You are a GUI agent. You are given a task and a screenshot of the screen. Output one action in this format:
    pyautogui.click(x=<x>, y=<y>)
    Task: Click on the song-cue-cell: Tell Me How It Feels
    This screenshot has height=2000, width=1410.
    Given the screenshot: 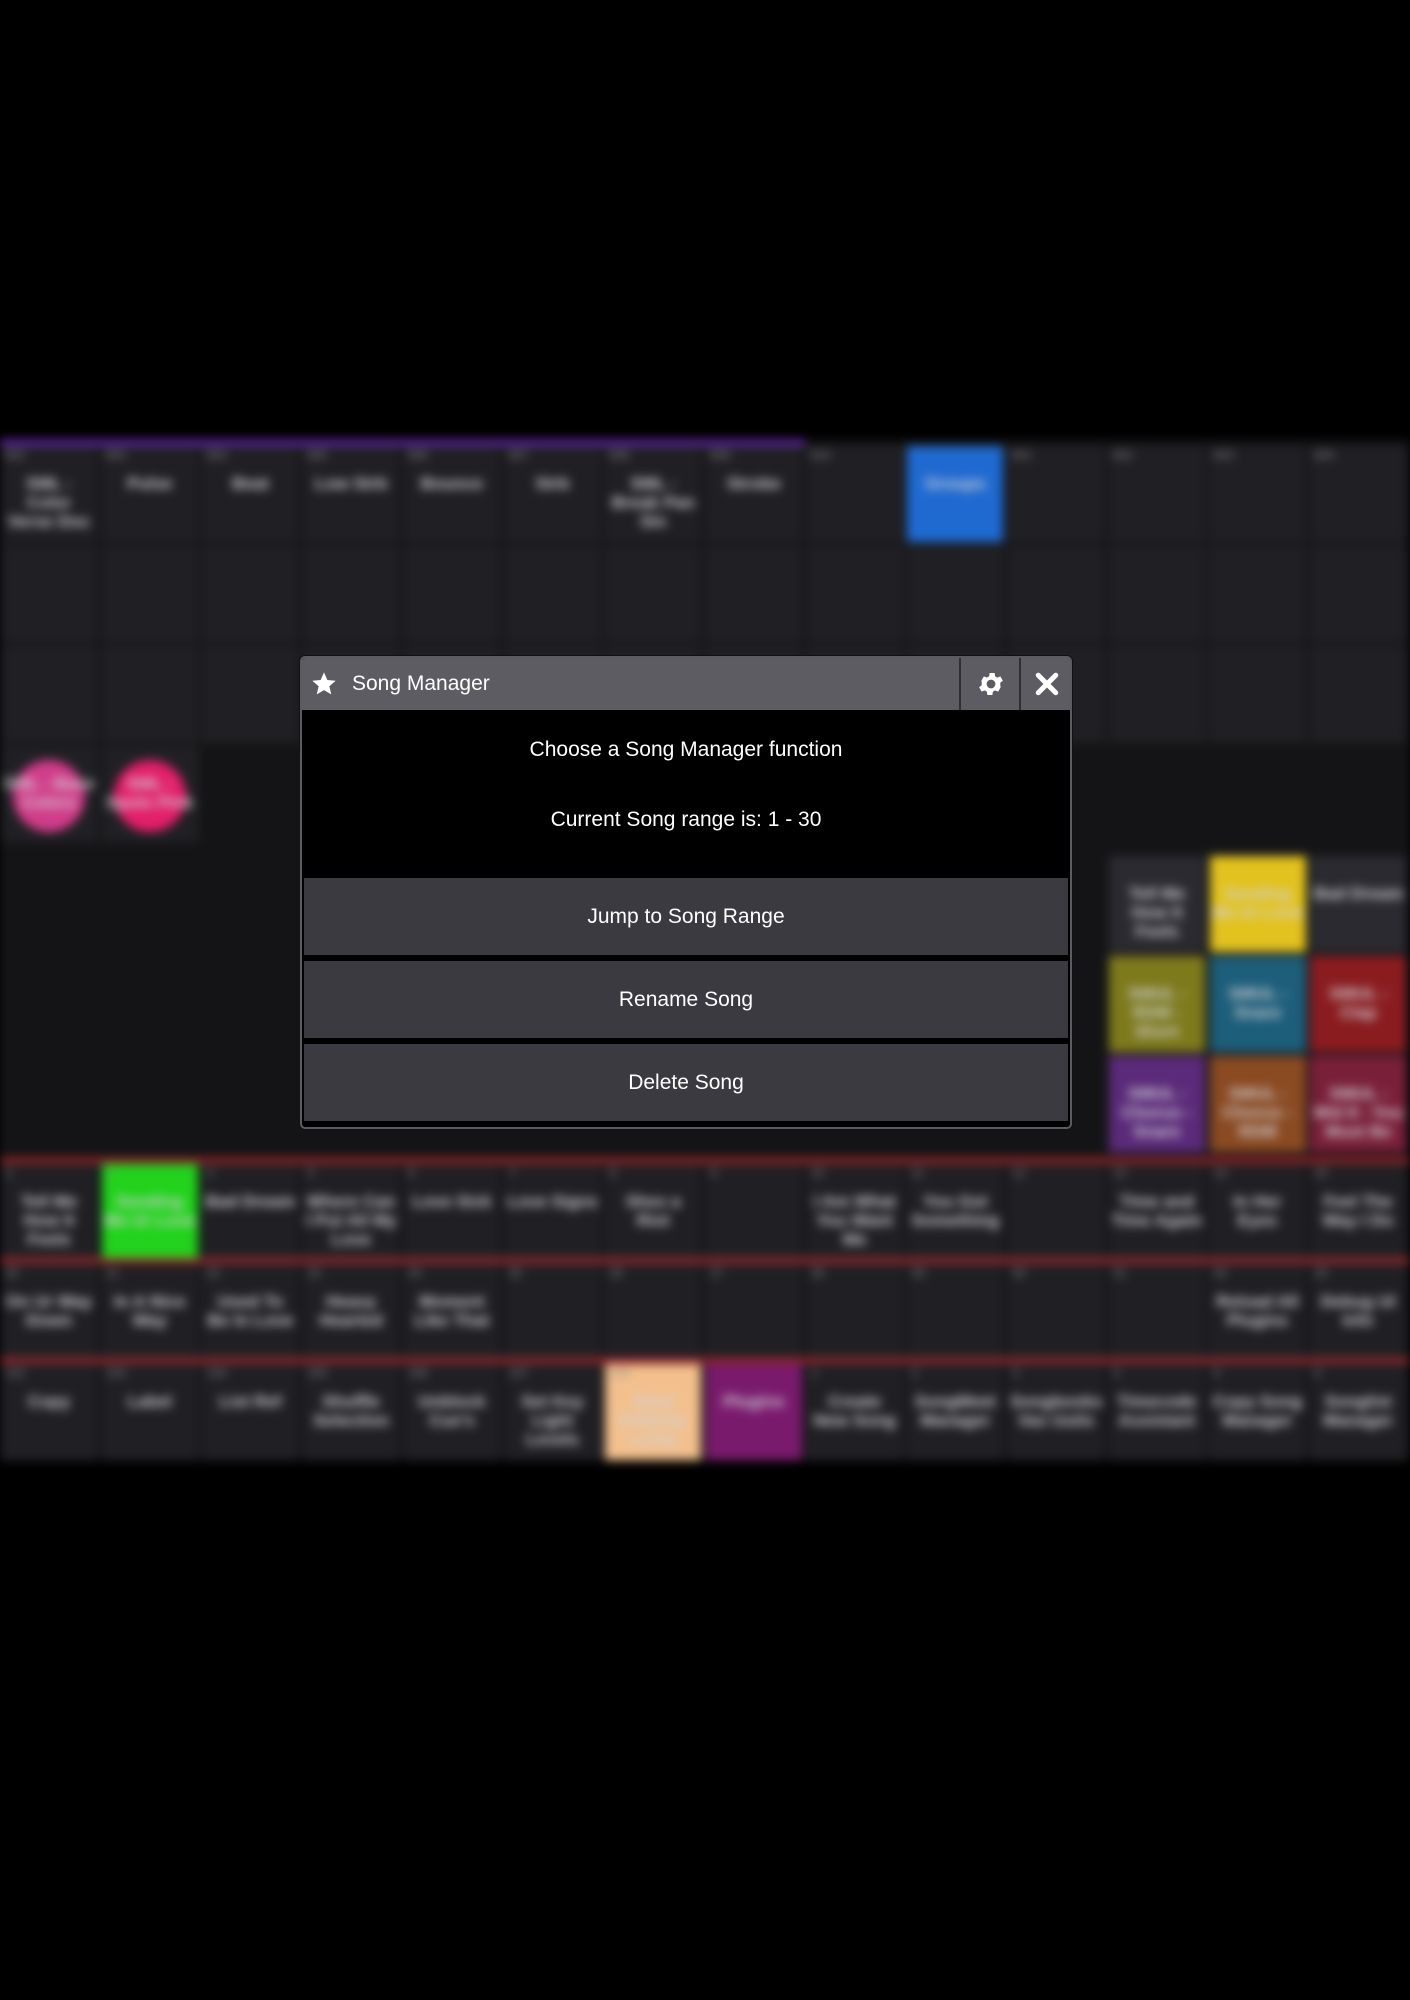 What is the action you would take?
    pyautogui.click(x=1157, y=904)
    